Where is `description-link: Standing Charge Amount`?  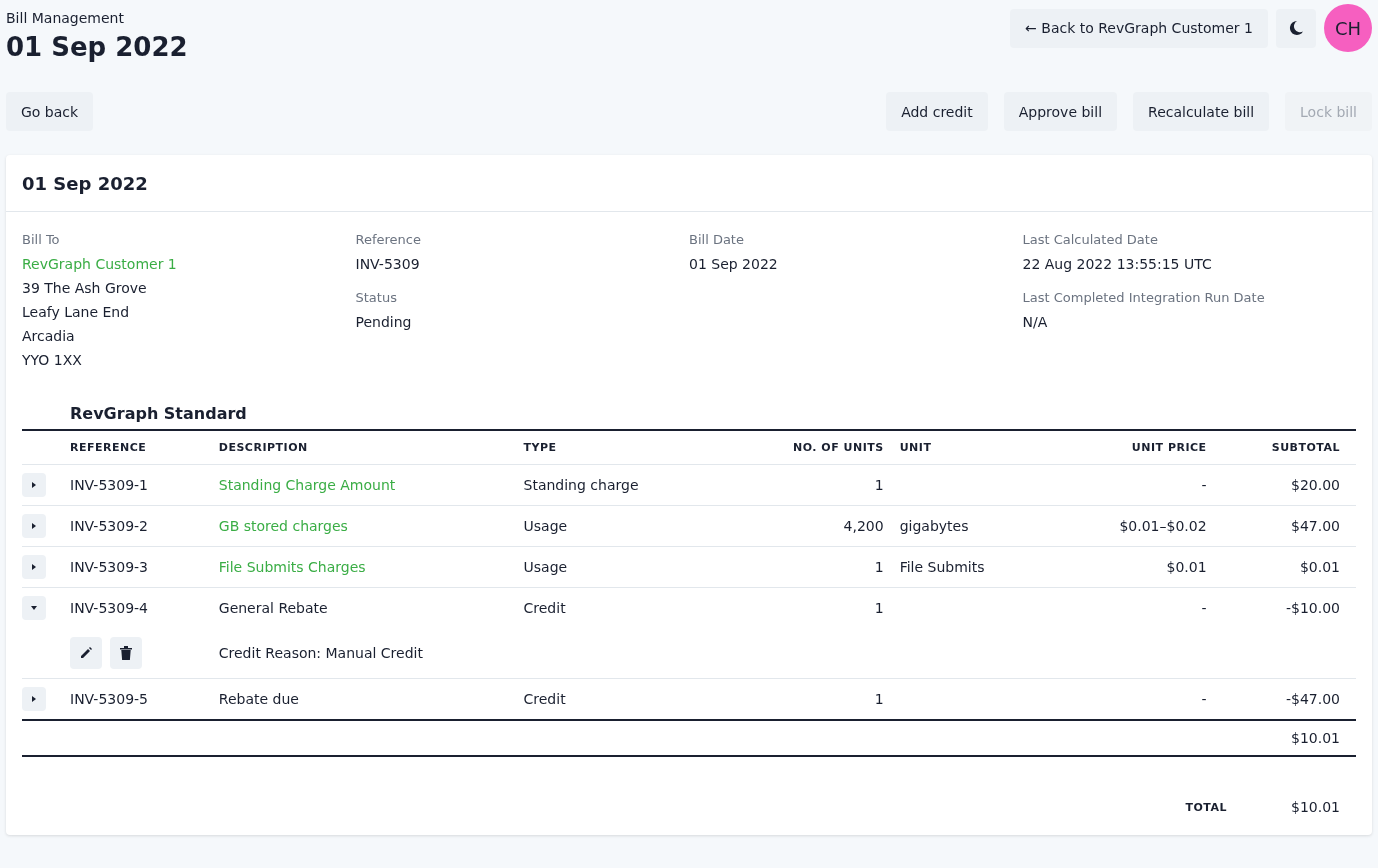 description-link: Standing Charge Amount is located at coordinates (307, 485).